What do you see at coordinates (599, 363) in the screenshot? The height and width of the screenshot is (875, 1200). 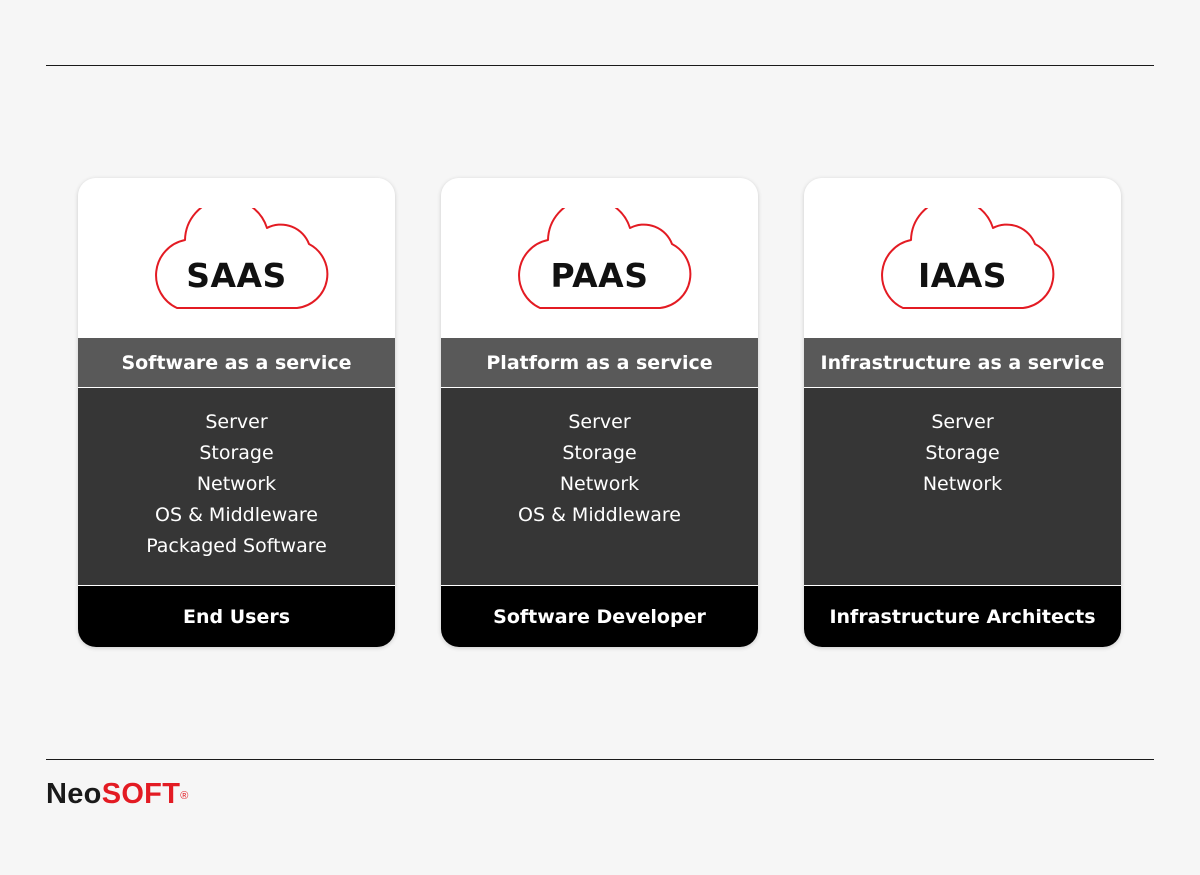 I see `service-title: Platform as a service` at bounding box center [599, 363].